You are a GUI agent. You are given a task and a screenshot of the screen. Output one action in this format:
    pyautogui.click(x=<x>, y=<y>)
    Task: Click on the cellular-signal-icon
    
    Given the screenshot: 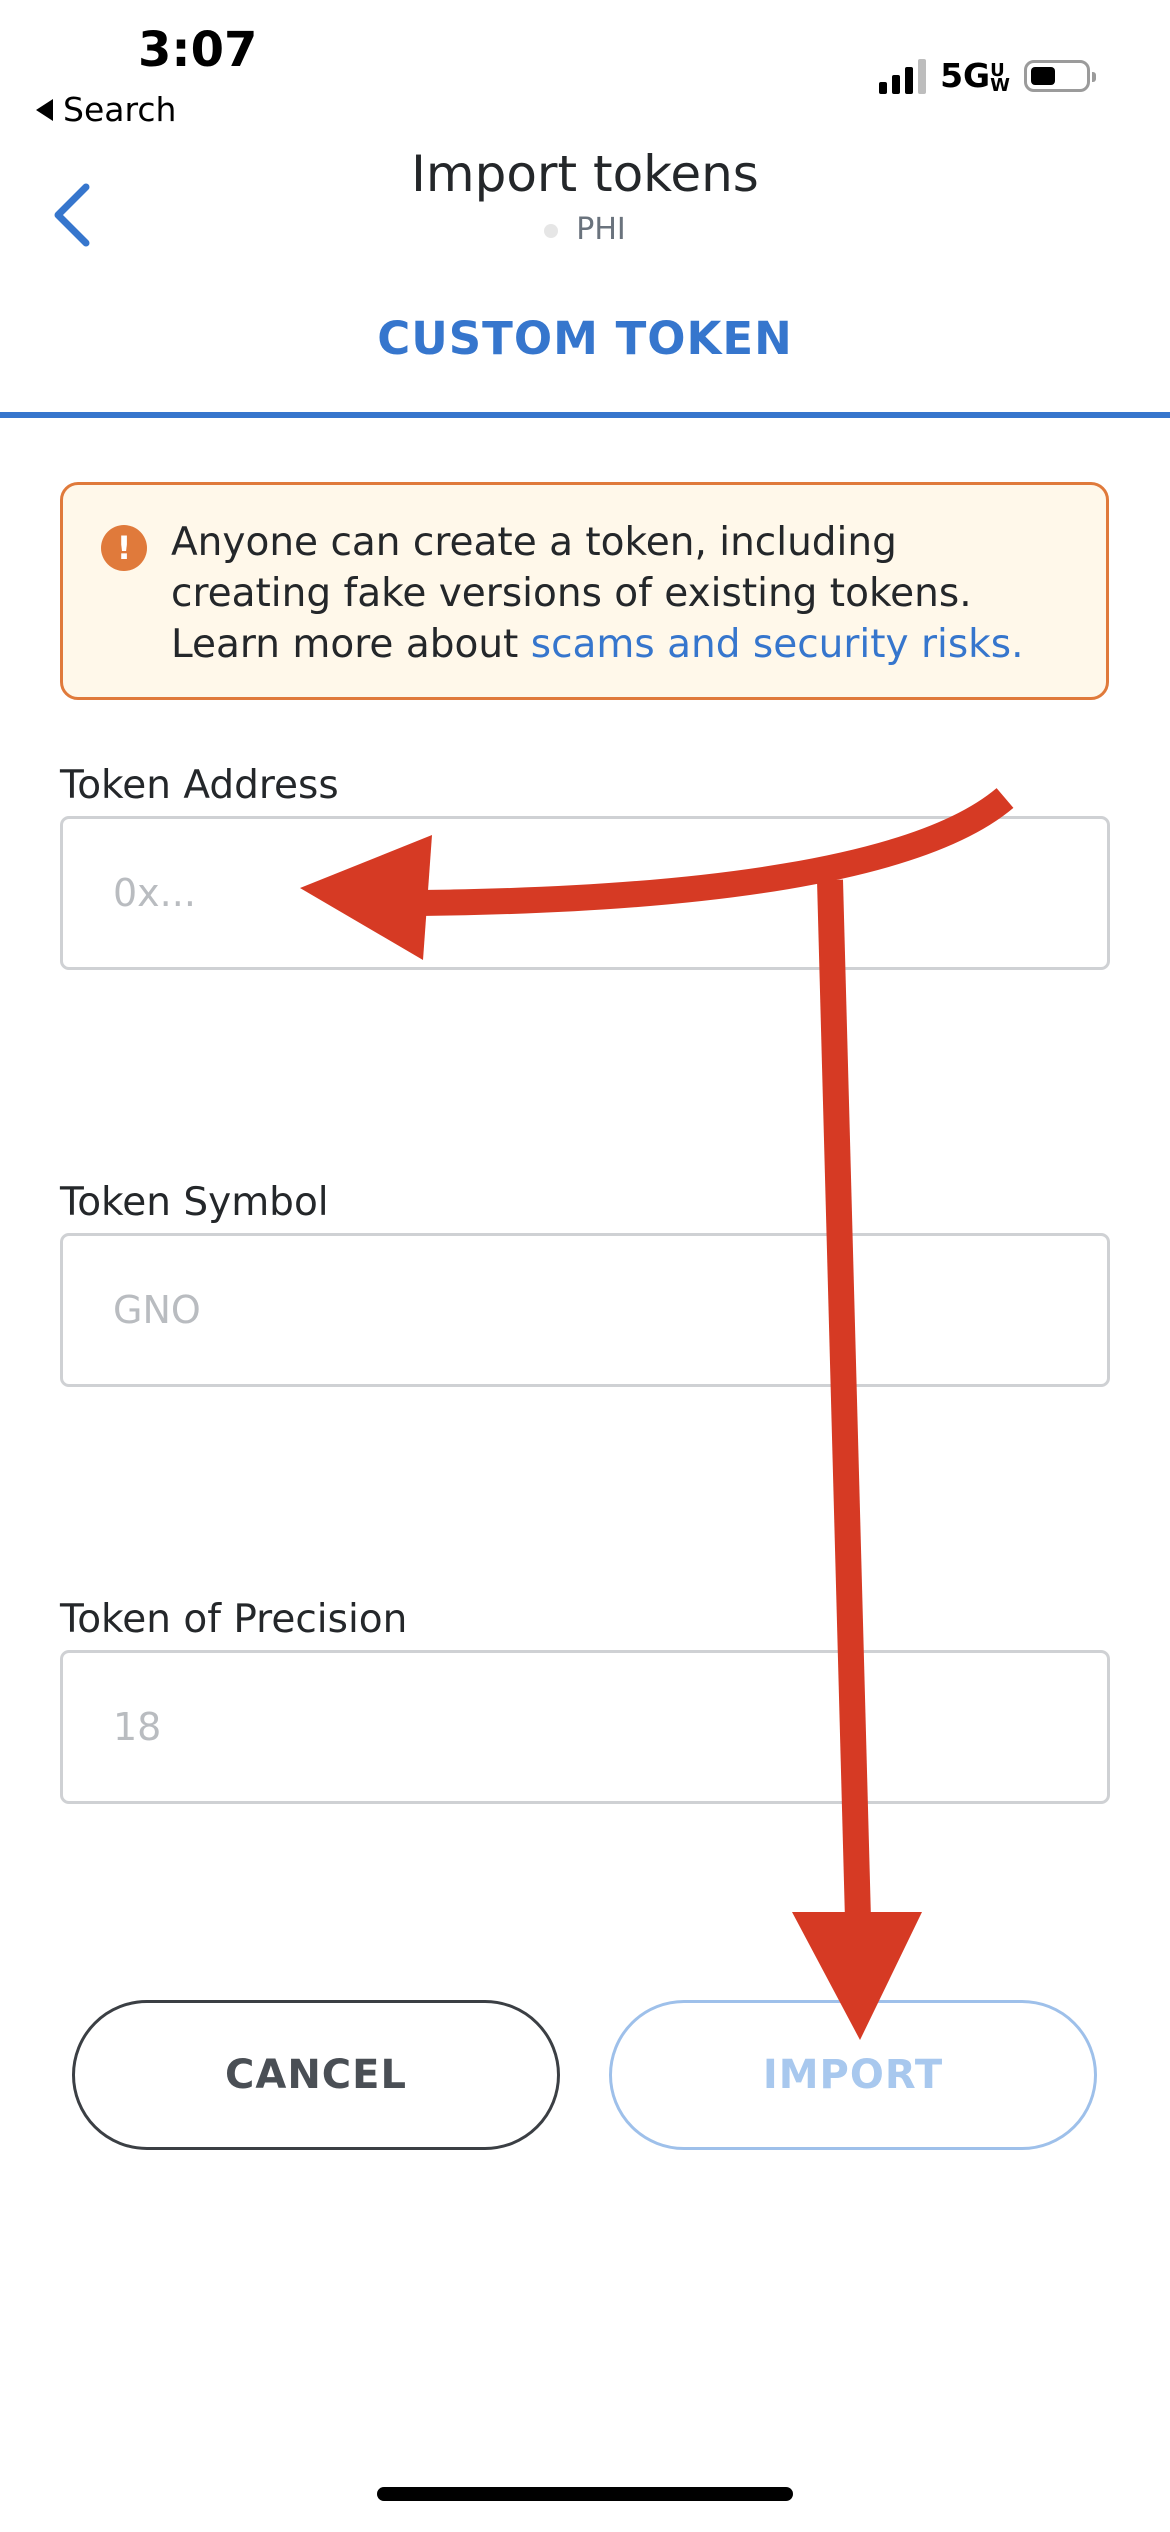 What is the action you would take?
    pyautogui.click(x=903, y=76)
    